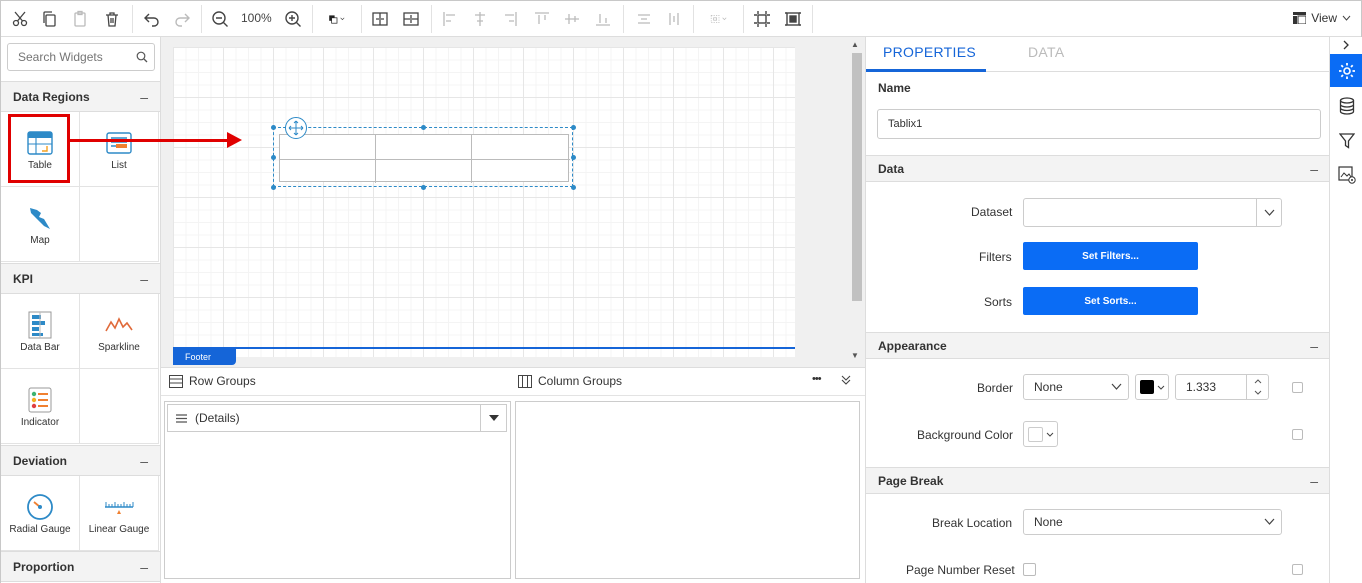 The height and width of the screenshot is (583, 1362). What do you see at coordinates (674, 19) in the screenshot?
I see `distribute-vertical-icon` at bounding box center [674, 19].